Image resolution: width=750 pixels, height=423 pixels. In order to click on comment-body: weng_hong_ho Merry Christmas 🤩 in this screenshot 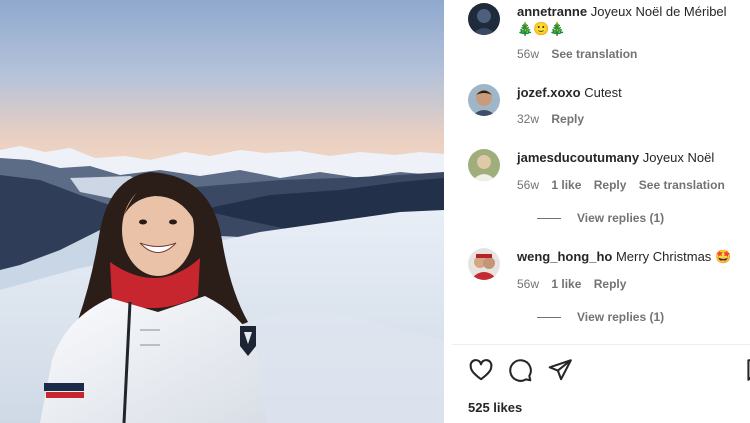, I will do `click(633, 257)`.